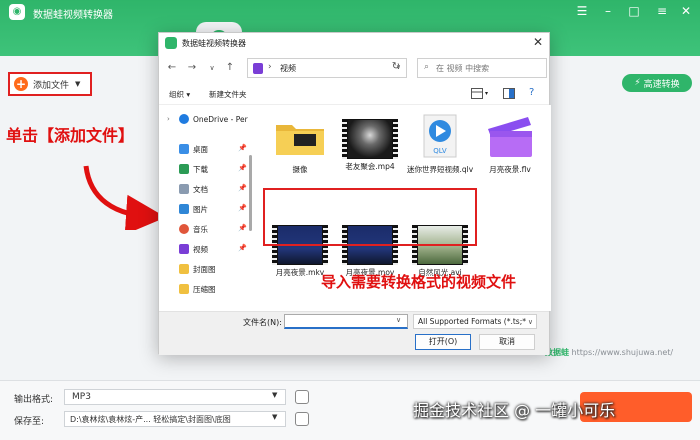 The image size is (700, 440). I want to click on file-name: 迷你世界短视频.qlv, so click(440, 169).